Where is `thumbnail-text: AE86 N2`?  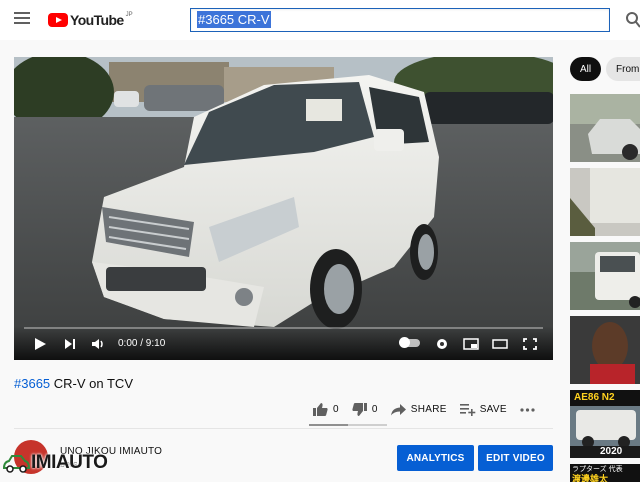
thumbnail-text: AE86 N2 is located at coordinates (594, 397).